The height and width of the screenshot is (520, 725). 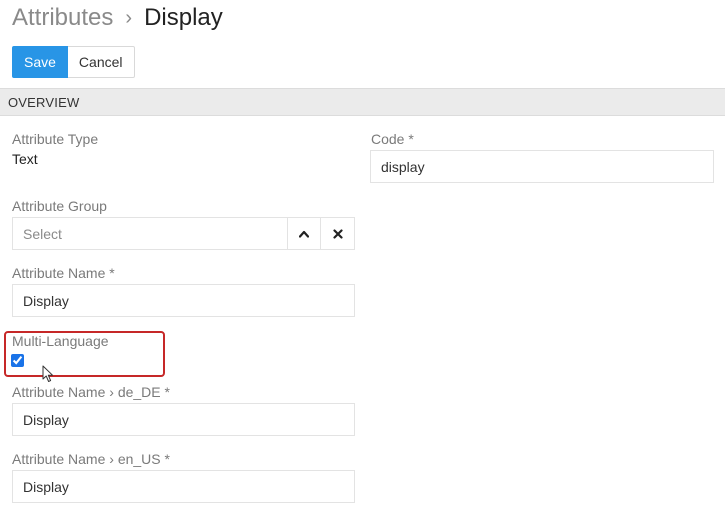 I want to click on attribute-name-en-label: Attribute Name › en_US *, so click(x=91, y=459).